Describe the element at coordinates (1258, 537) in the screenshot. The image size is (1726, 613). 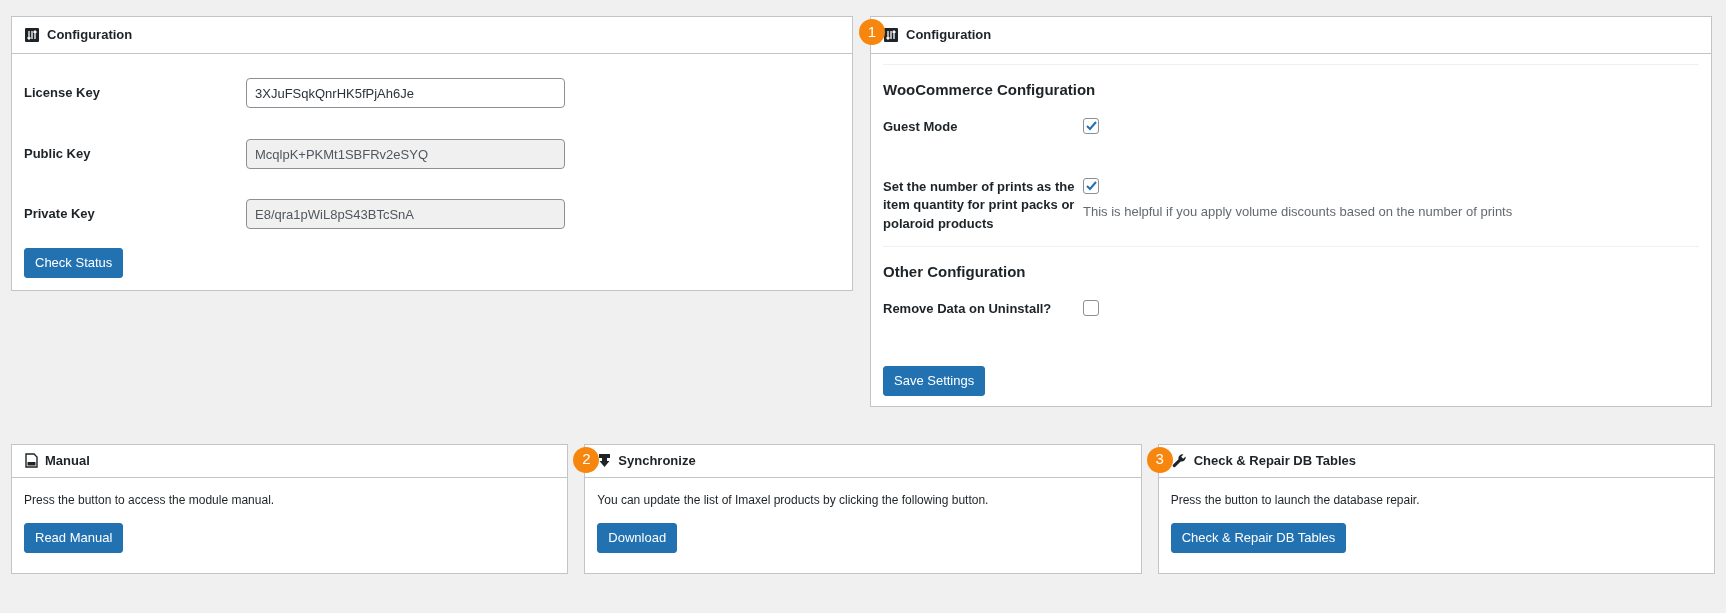
I see `action-button: Check & Repair DB Tables` at that location.